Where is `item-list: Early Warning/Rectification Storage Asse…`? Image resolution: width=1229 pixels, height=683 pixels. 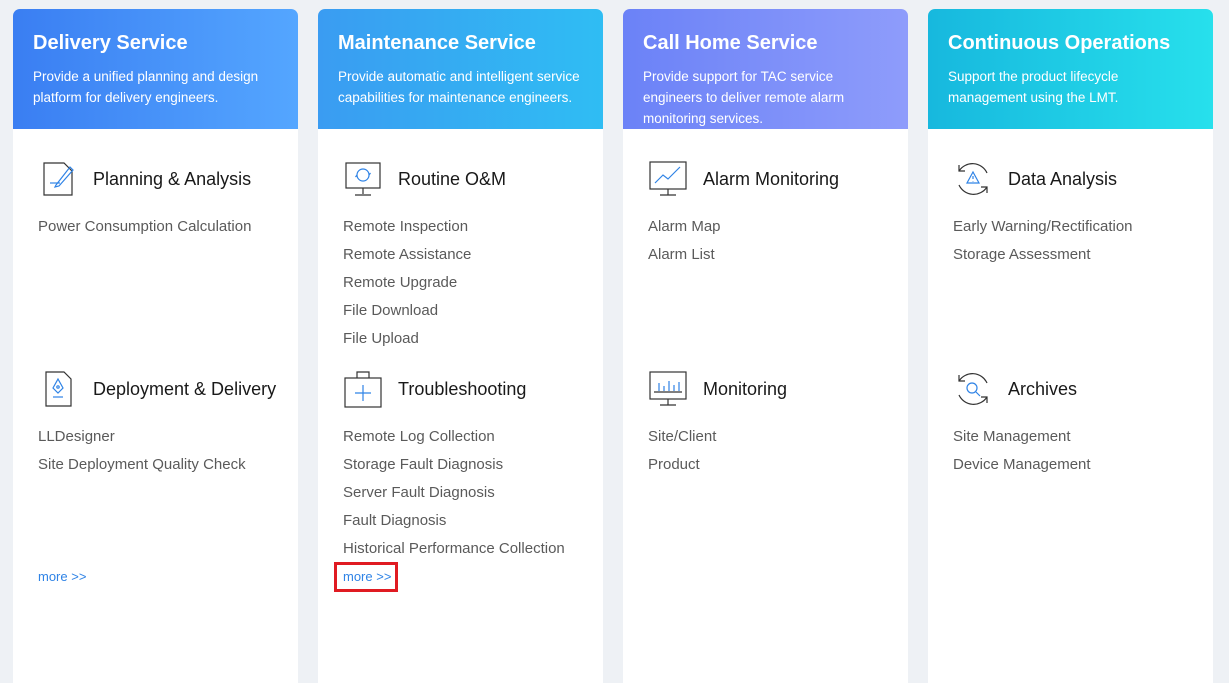
item-list: Early Warning/Rectification Storage Asse… is located at coordinates (1078, 241).